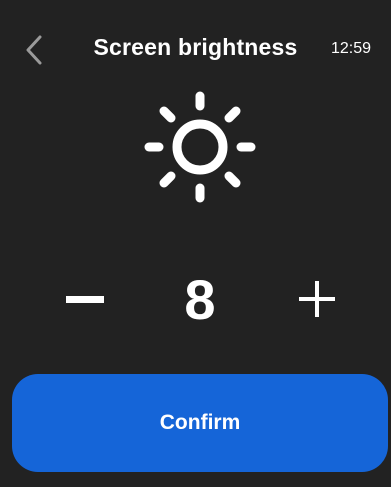 Image resolution: width=391 pixels, height=487 pixels. Describe the element at coordinates (200, 299) in the screenshot. I see `brightness-value: 8` at that location.